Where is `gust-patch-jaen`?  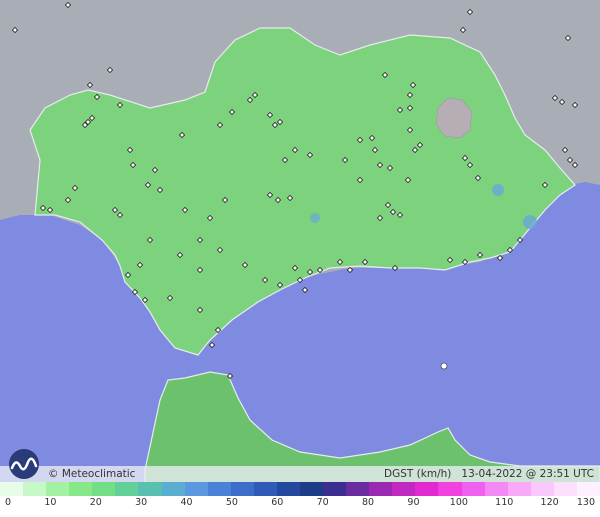
gust-patch-jaen is located at coordinates (498, 190).